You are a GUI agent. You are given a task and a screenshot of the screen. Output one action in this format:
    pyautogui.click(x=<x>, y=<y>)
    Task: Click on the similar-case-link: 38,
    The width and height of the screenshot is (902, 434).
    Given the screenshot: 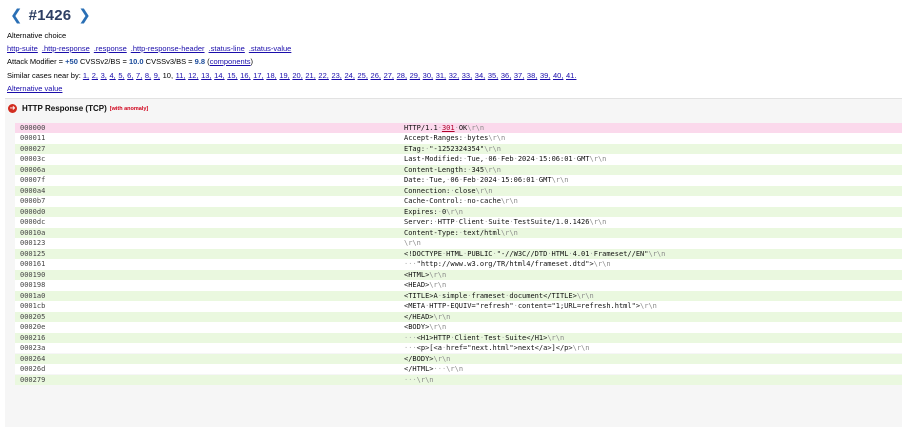 What is the action you would take?
    pyautogui.click(x=532, y=75)
    